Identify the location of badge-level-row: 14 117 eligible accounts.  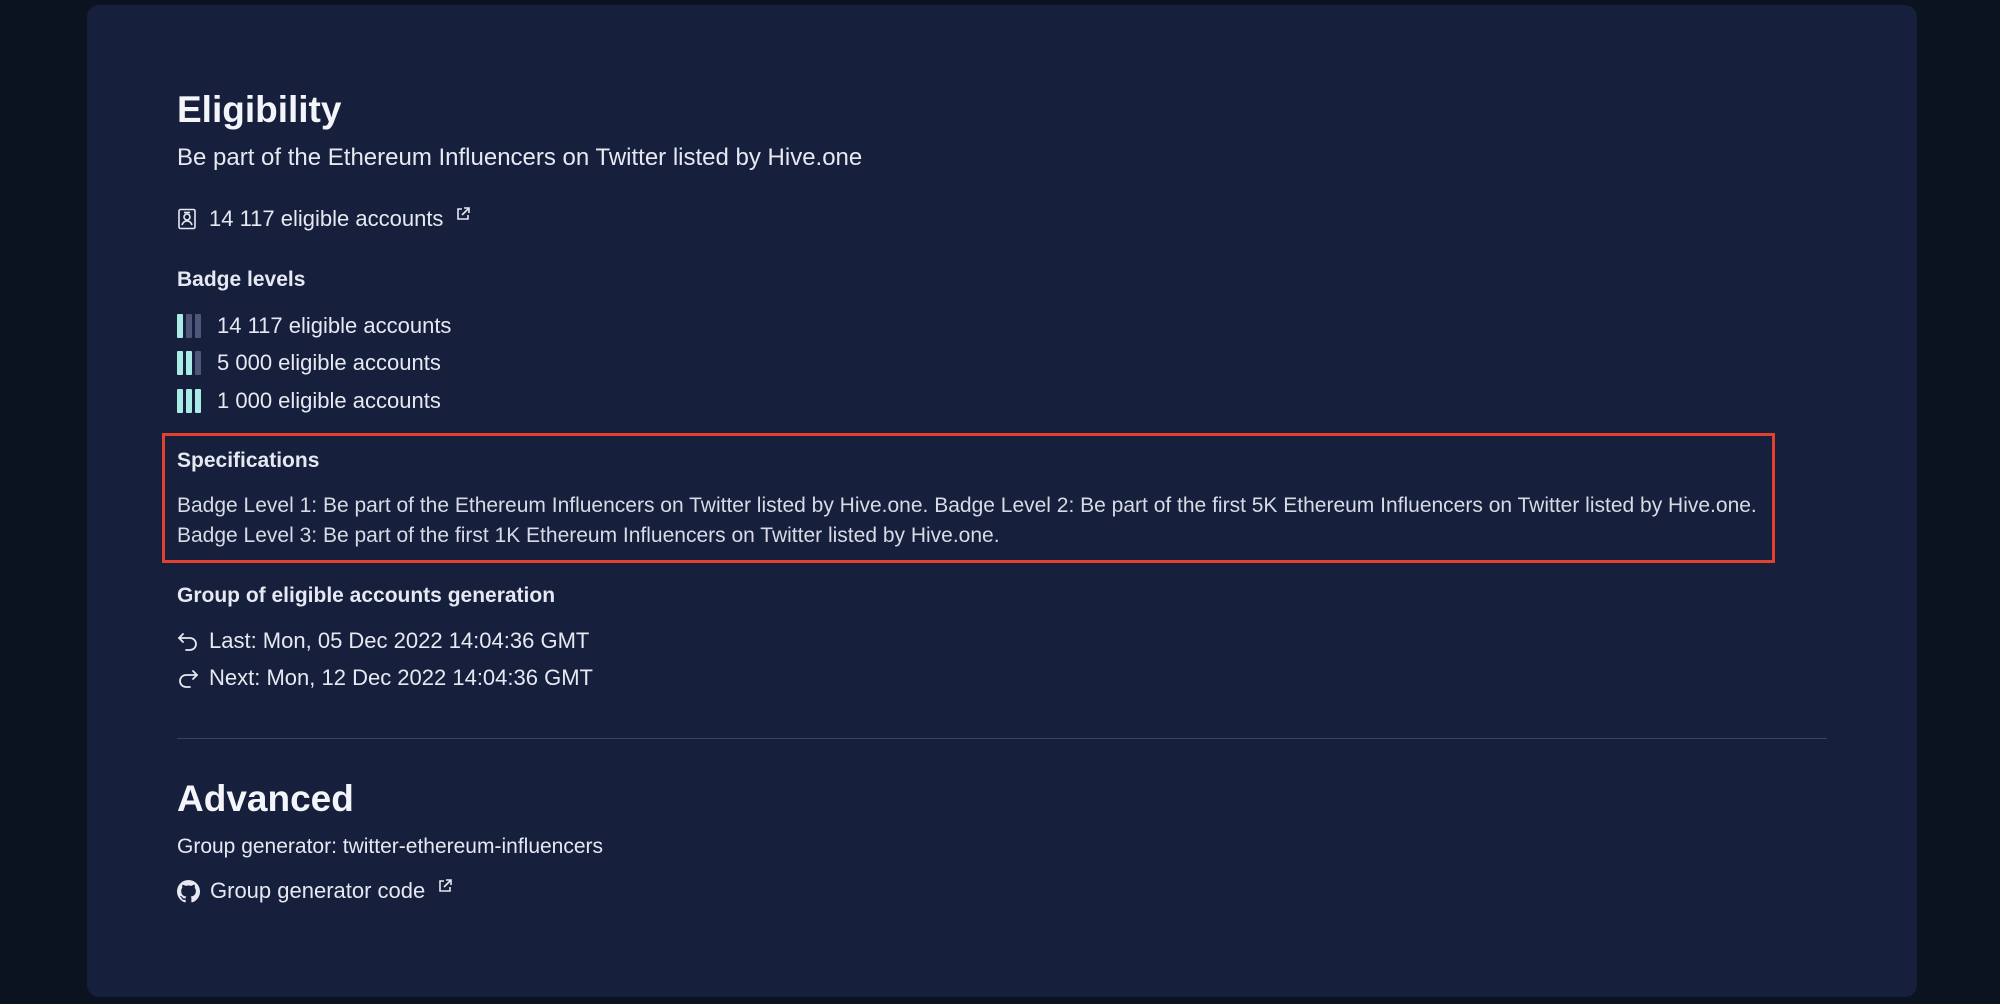
(314, 326).